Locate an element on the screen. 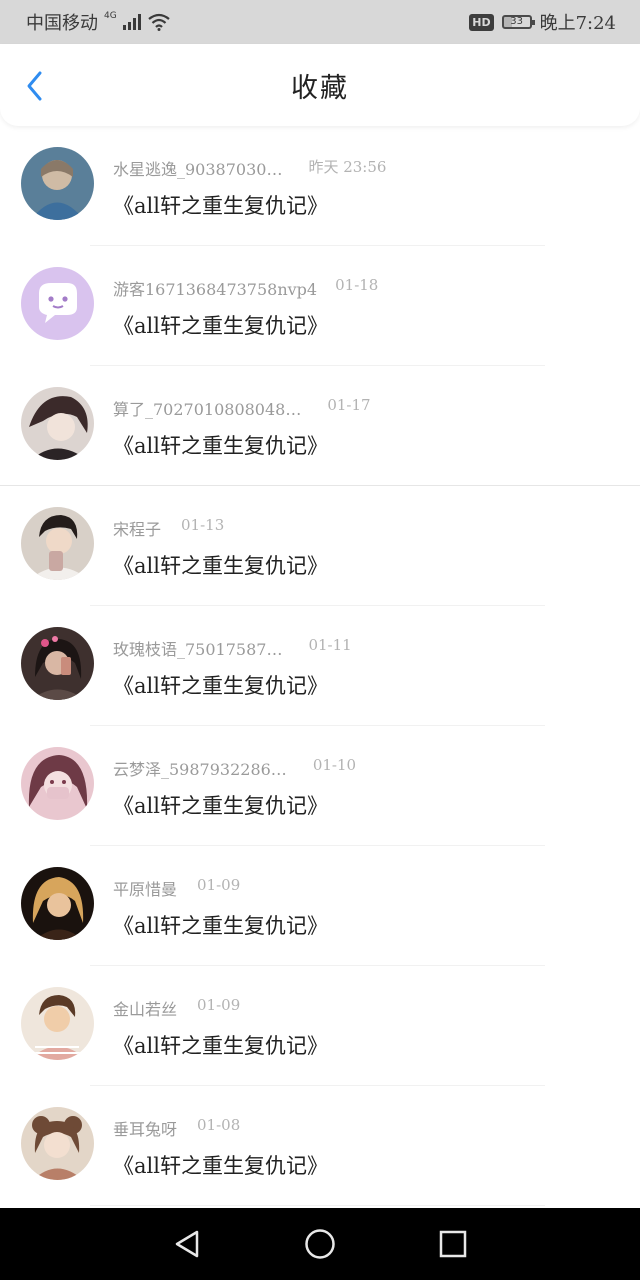 The image size is (640, 1280). nav-recent-button is located at coordinates (453, 1244).